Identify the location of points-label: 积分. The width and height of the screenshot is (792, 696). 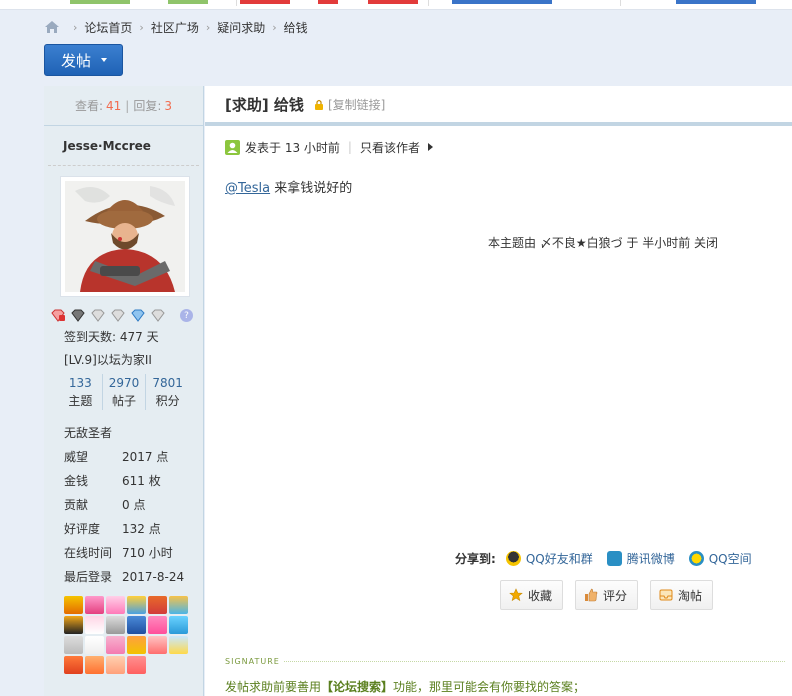
(167, 401).